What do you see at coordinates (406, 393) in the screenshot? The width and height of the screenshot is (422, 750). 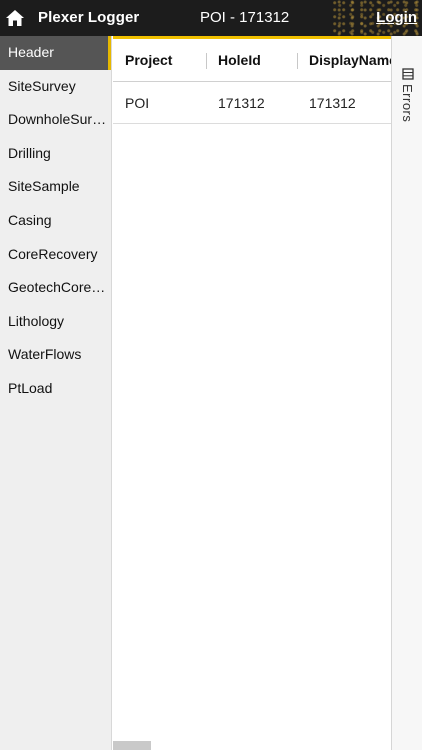 I see `right-panel: Errors` at bounding box center [406, 393].